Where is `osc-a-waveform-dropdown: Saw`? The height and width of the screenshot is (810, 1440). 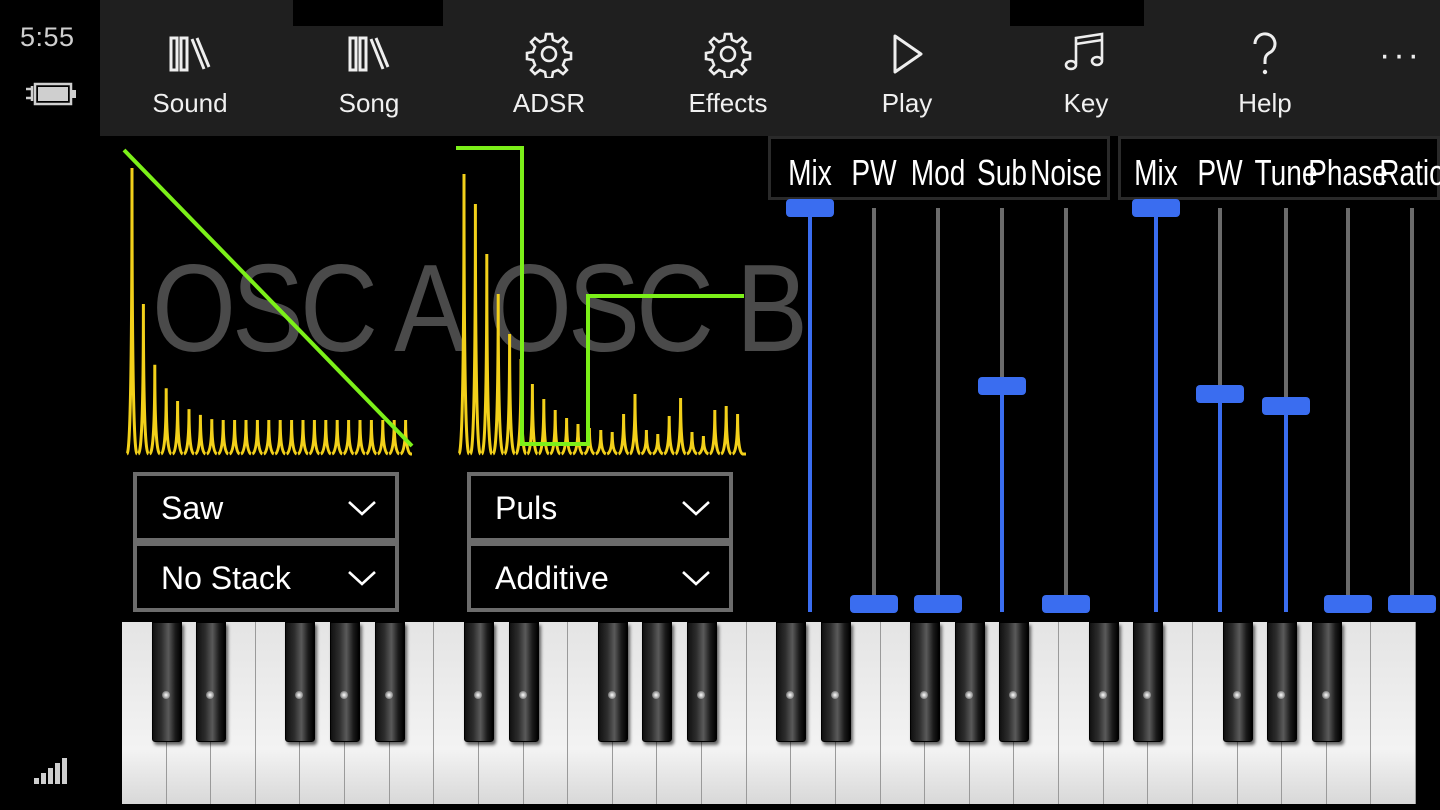
osc-a-waveform-dropdown: Saw is located at coordinates (266, 507).